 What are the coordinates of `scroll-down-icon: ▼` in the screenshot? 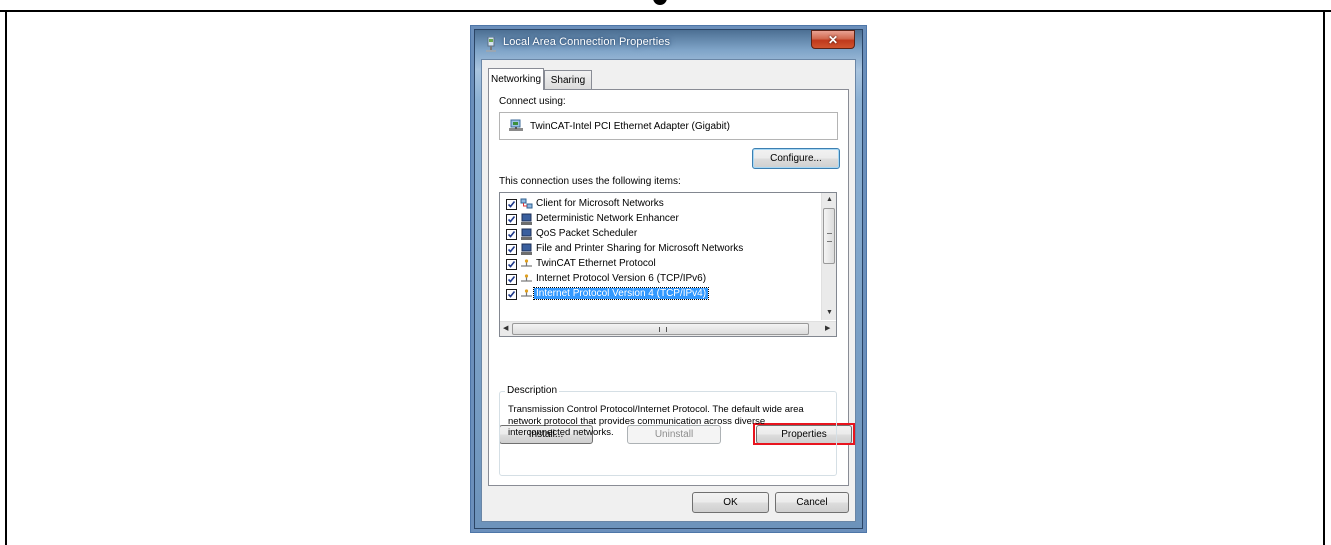 It's located at (829, 312).